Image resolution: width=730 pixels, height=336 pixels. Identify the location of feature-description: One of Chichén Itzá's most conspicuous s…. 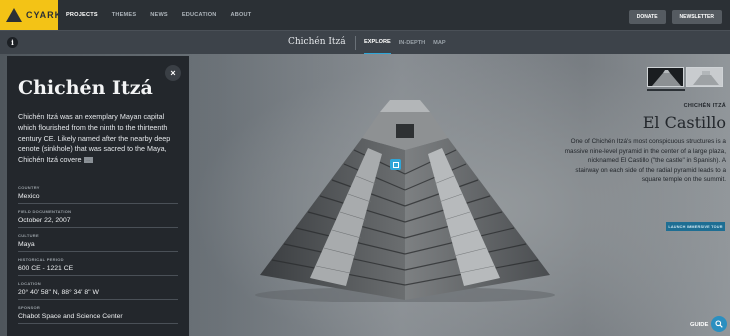
(645, 161).